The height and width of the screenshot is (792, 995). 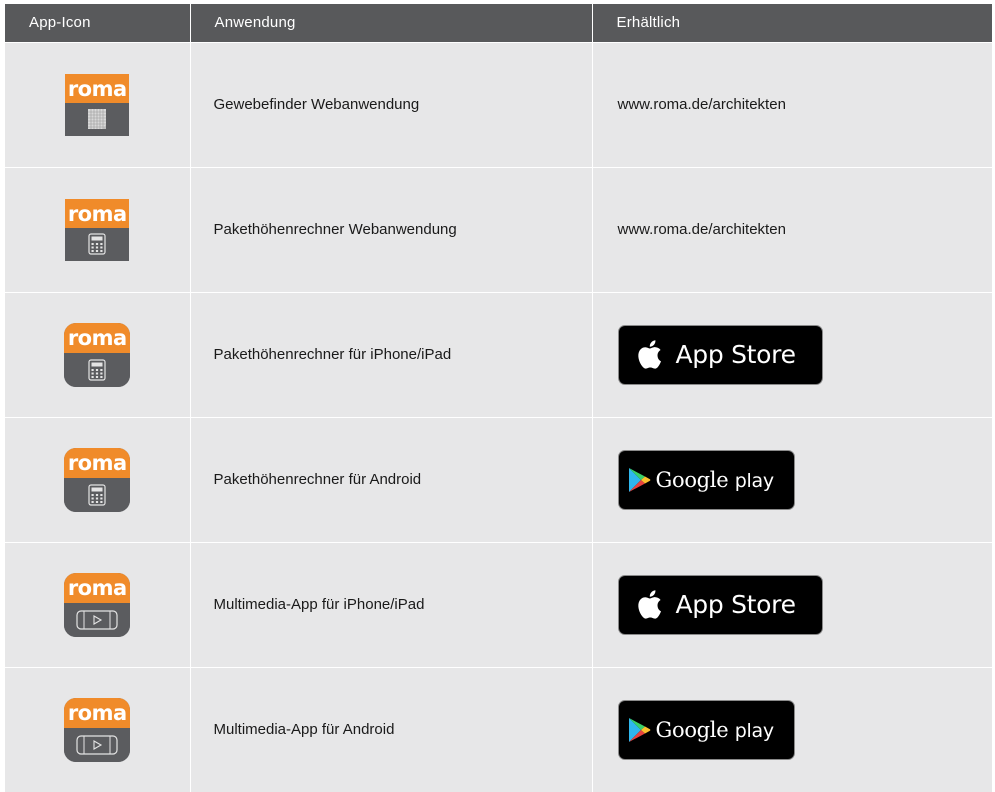 What do you see at coordinates (390, 354) in the screenshot?
I see `app-name: Pakethöhenrechner für iPhone/iPad` at bounding box center [390, 354].